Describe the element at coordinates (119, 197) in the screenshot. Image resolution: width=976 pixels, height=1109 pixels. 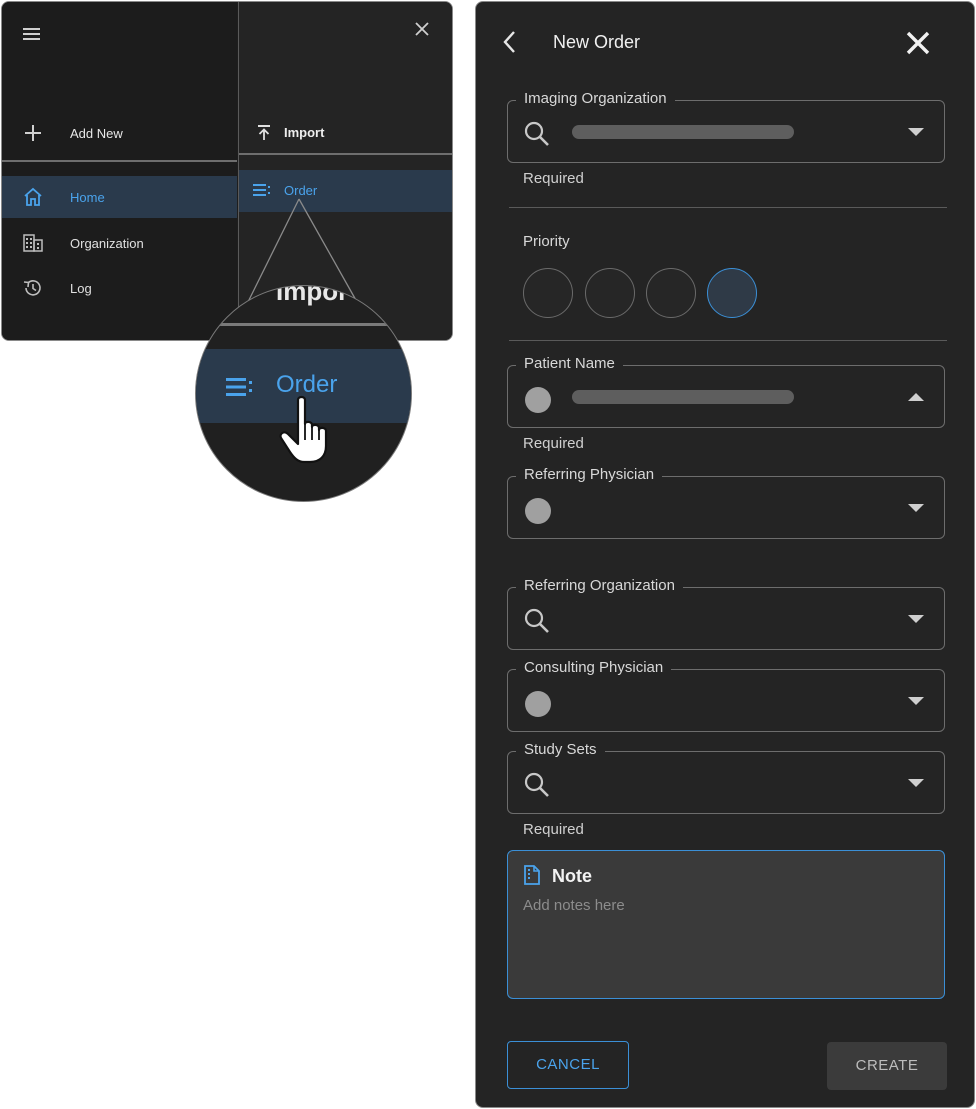
I see `sidebar-item-home: Home` at that location.